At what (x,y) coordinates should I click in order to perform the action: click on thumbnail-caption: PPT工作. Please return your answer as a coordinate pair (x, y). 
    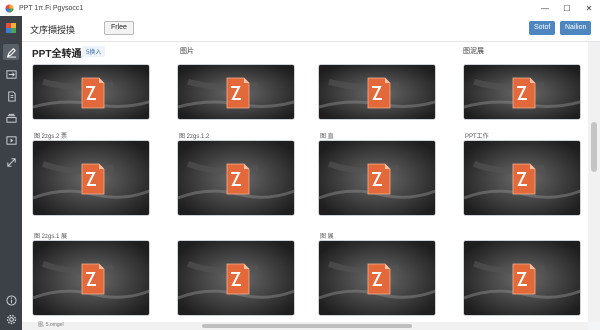
    Looking at the image, I should click on (477, 137).